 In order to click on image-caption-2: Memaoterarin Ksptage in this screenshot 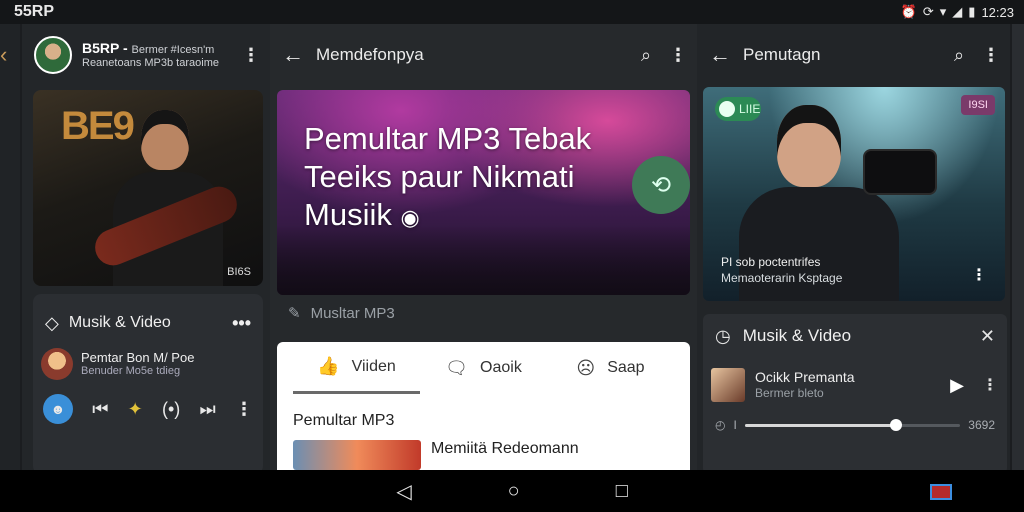, I will do `click(782, 278)`.